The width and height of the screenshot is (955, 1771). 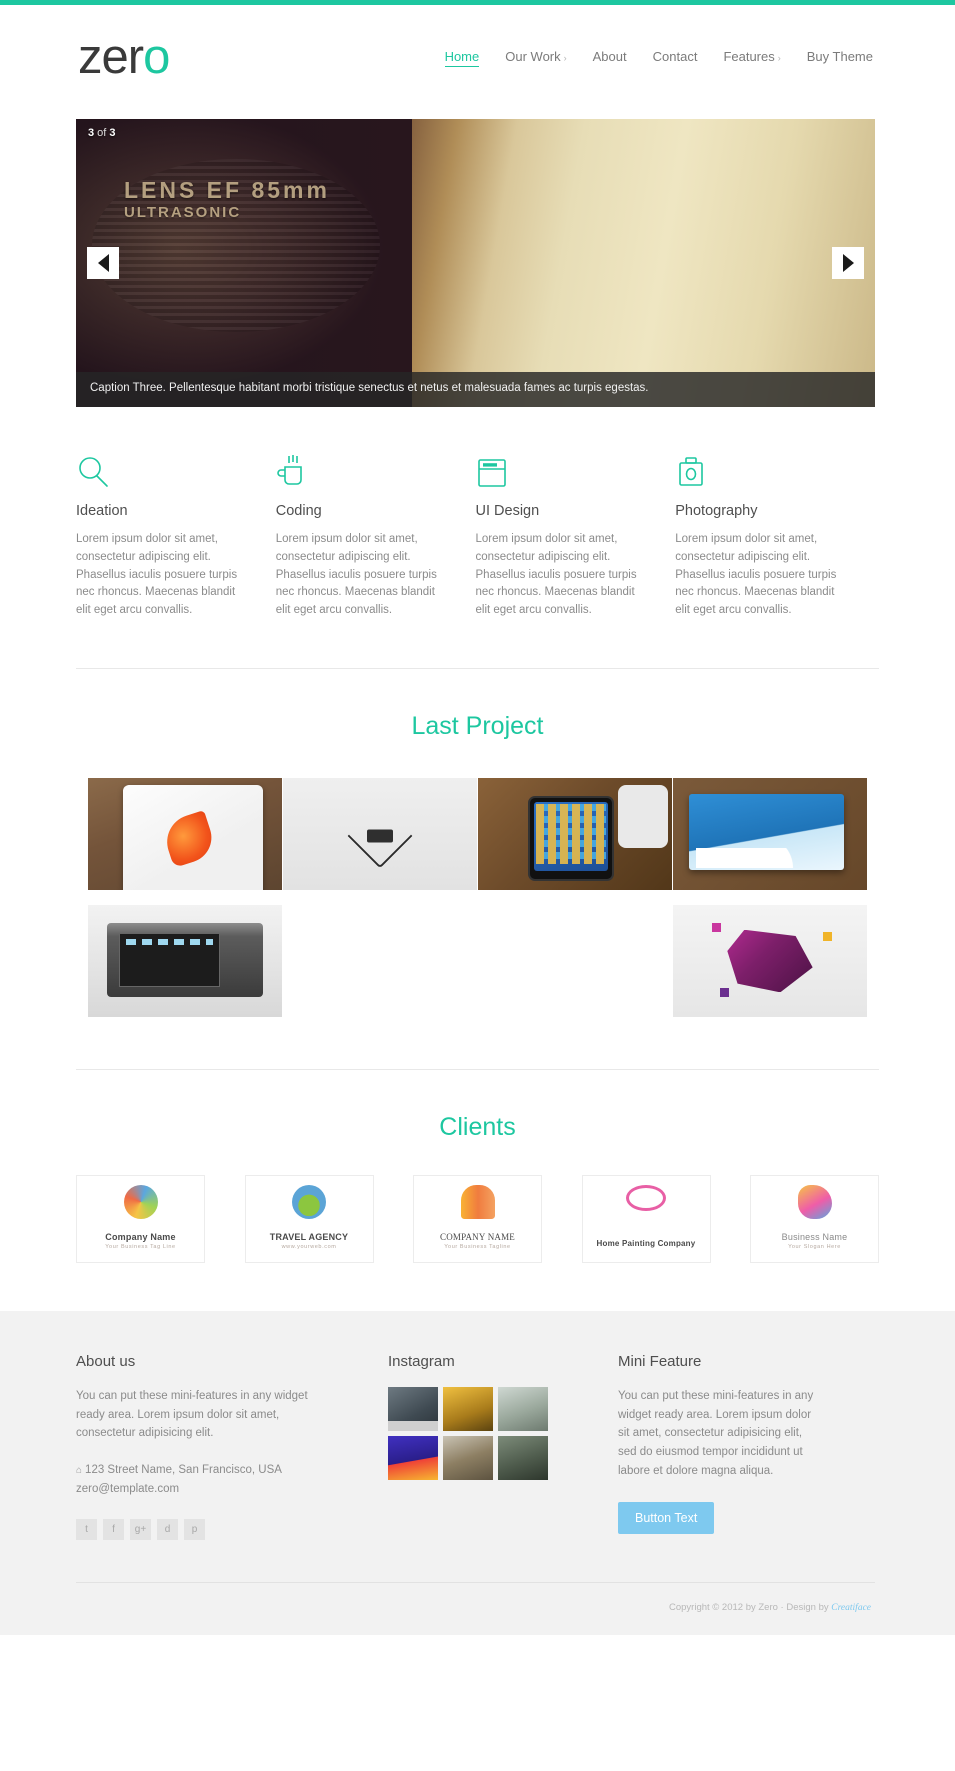 What do you see at coordinates (565, 57) in the screenshot?
I see `chevron-right-icon: ›` at bounding box center [565, 57].